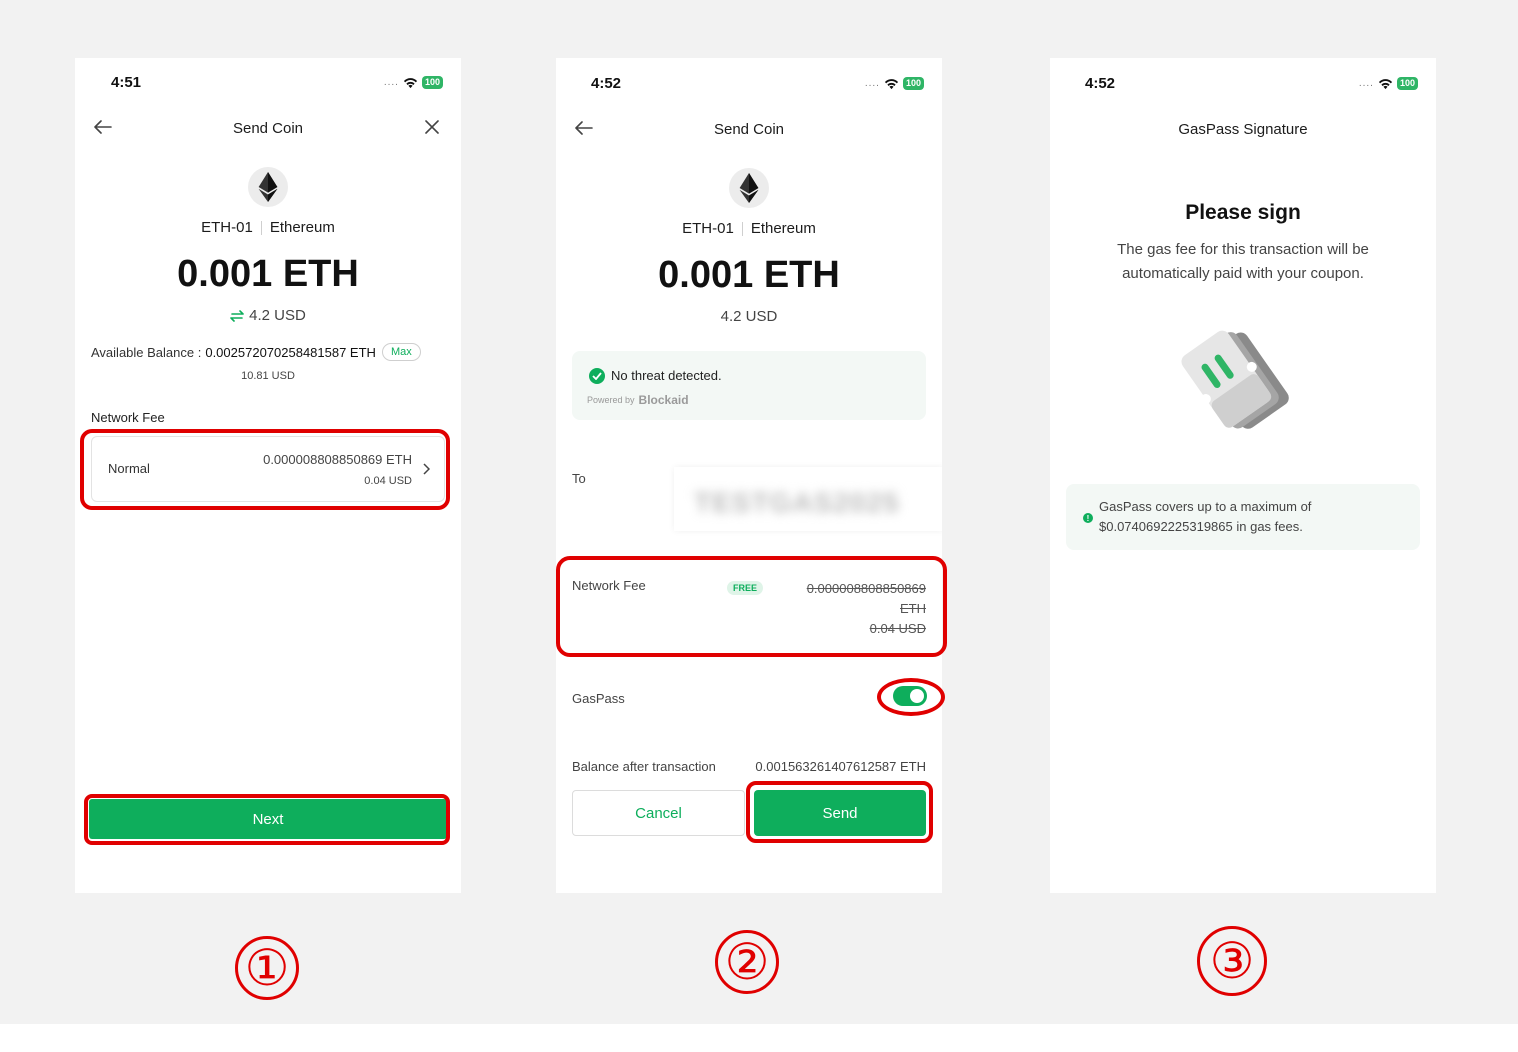 Image resolution: width=1518 pixels, height=1052 pixels. I want to click on highlight-gaspass-toggle, so click(911, 697).